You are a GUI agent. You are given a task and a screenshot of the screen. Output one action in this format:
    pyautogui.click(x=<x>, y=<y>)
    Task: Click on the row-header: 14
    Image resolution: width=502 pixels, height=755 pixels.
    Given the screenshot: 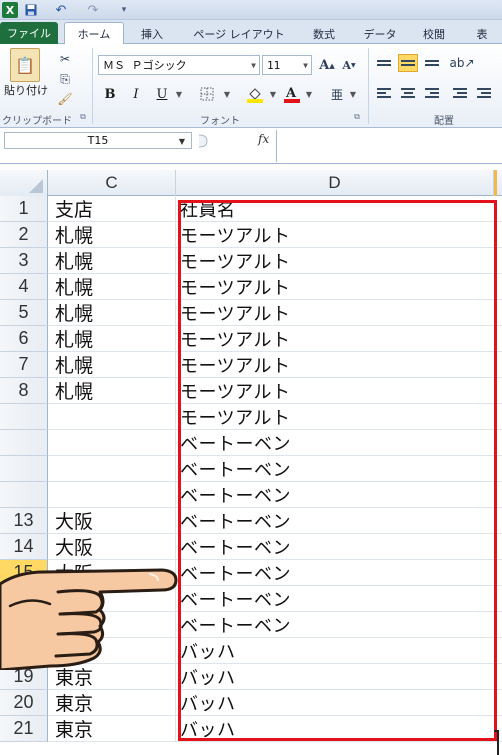 What is the action you would take?
    pyautogui.click(x=24, y=547)
    